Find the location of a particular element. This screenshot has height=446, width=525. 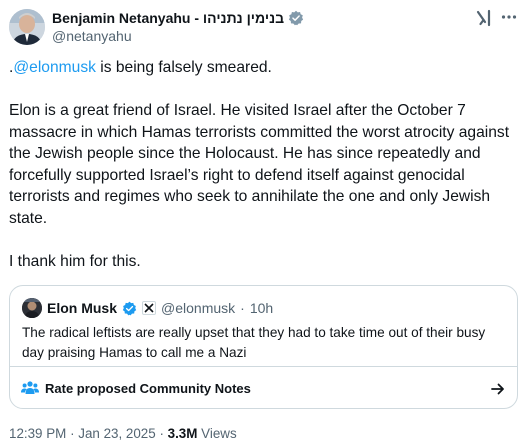

views-count: 3.3M is located at coordinates (183, 433).